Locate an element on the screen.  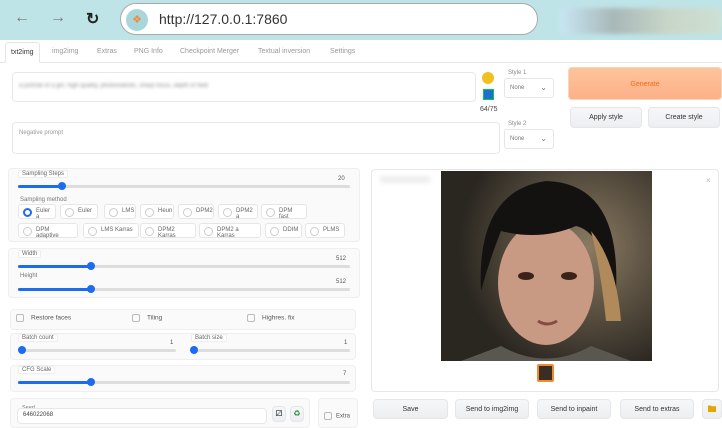
batch-count-slider is located at coordinates (97, 350).